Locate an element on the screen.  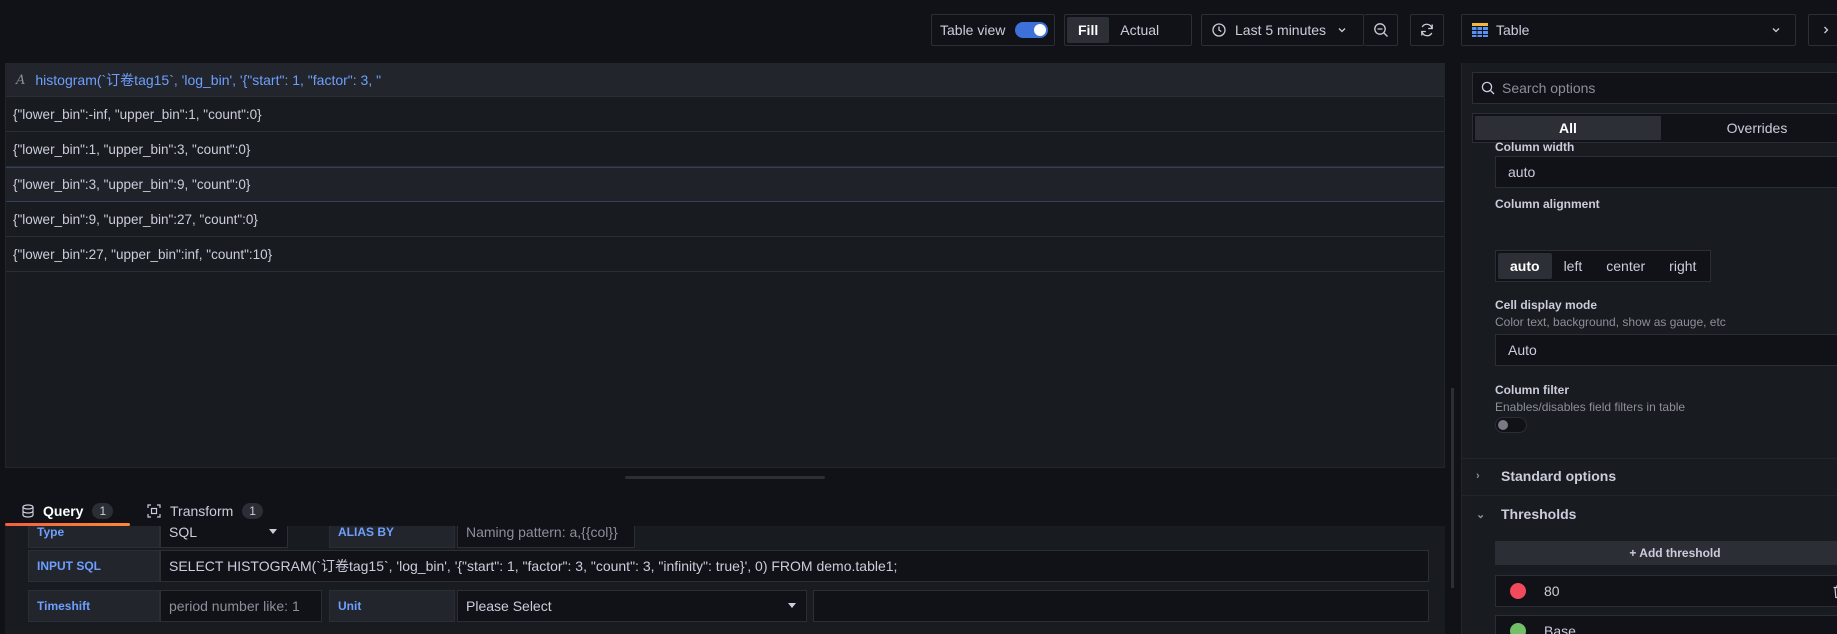
refresh-button is located at coordinates (1427, 30).